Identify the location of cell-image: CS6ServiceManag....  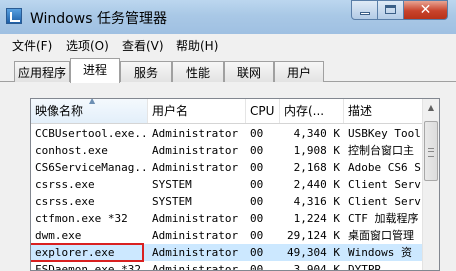
(91, 167).